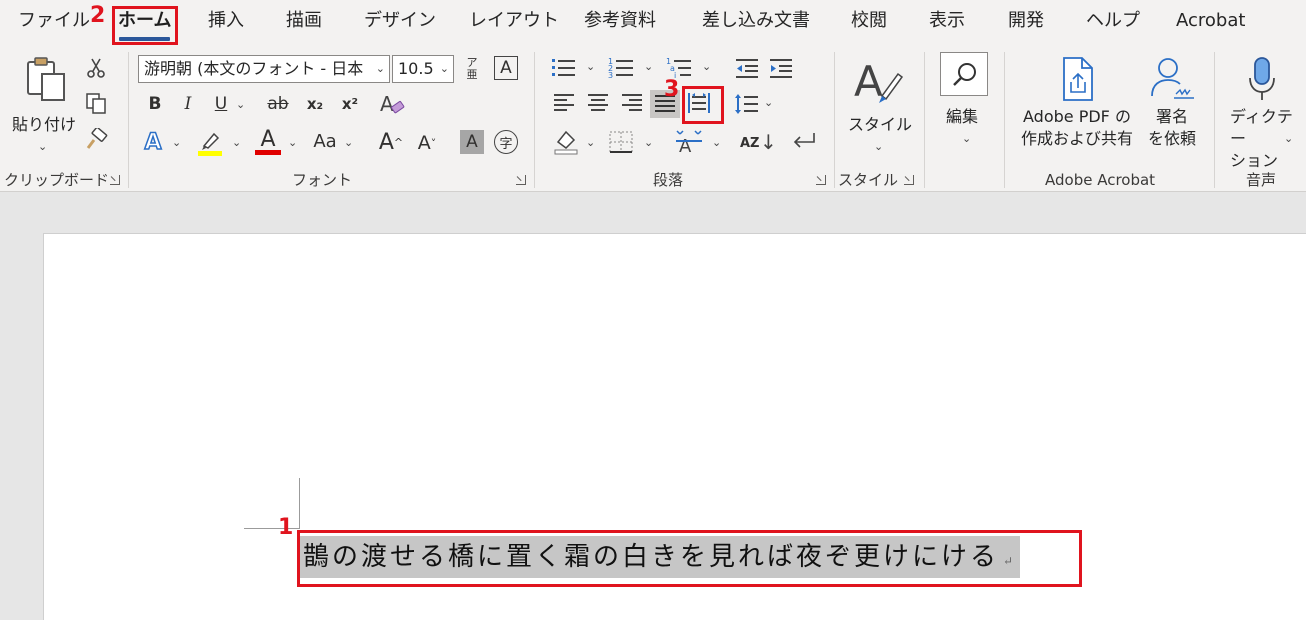  I want to click on underline-dropdown-icon: ⌄, so click(240, 104).